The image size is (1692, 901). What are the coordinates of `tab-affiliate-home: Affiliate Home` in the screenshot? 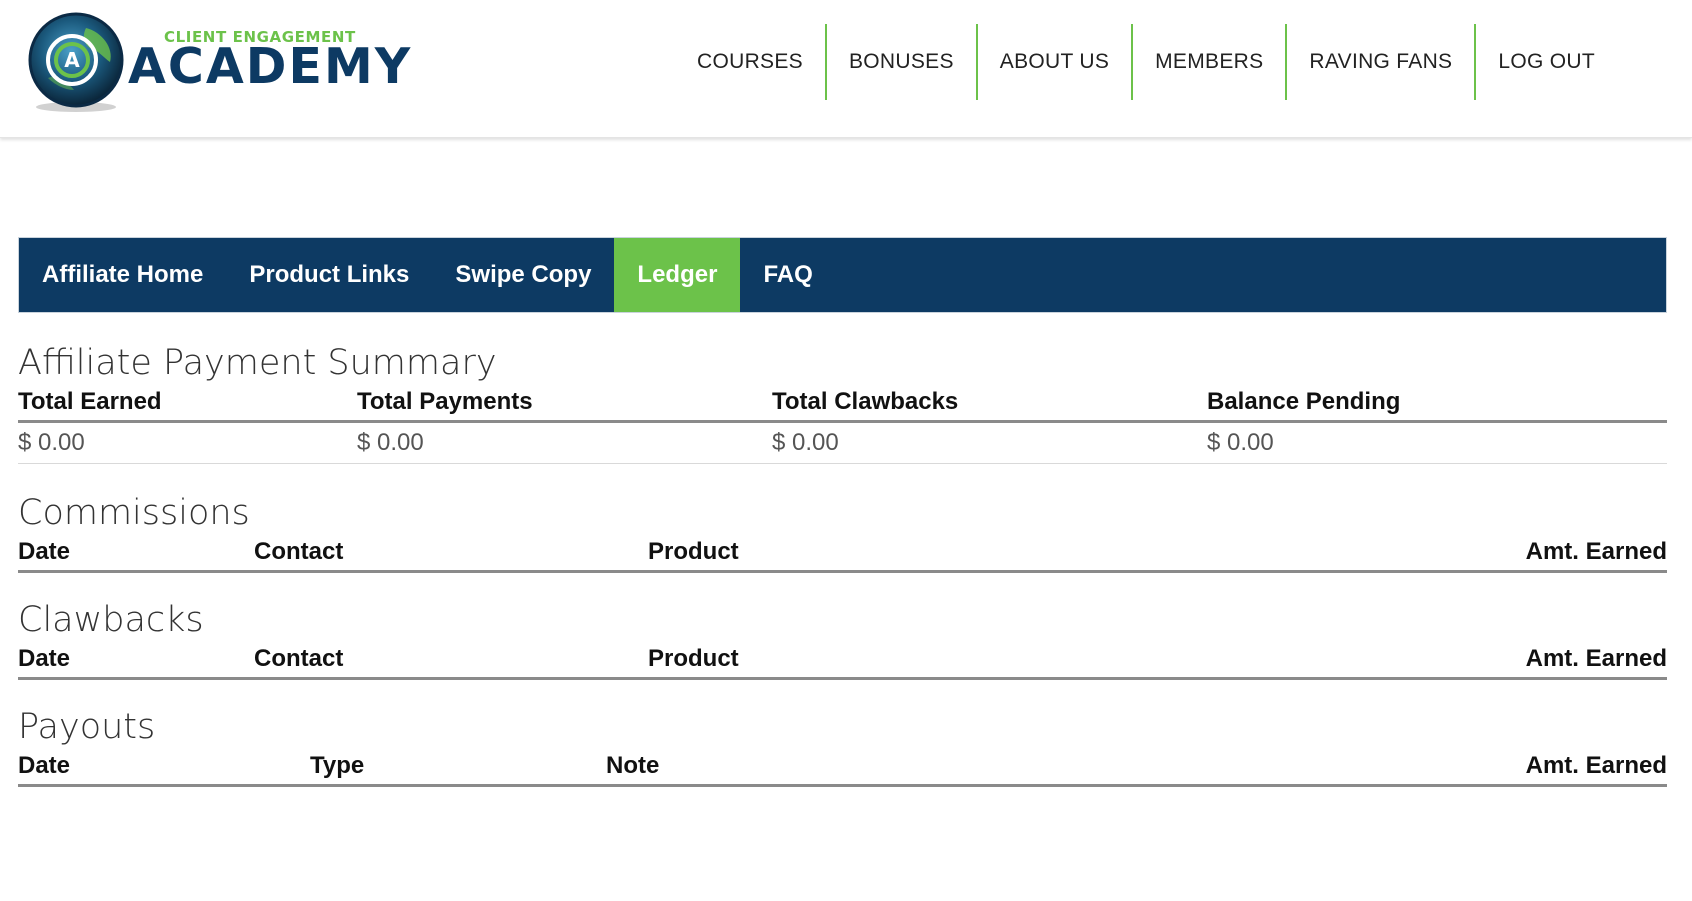 It's located at (122, 275).